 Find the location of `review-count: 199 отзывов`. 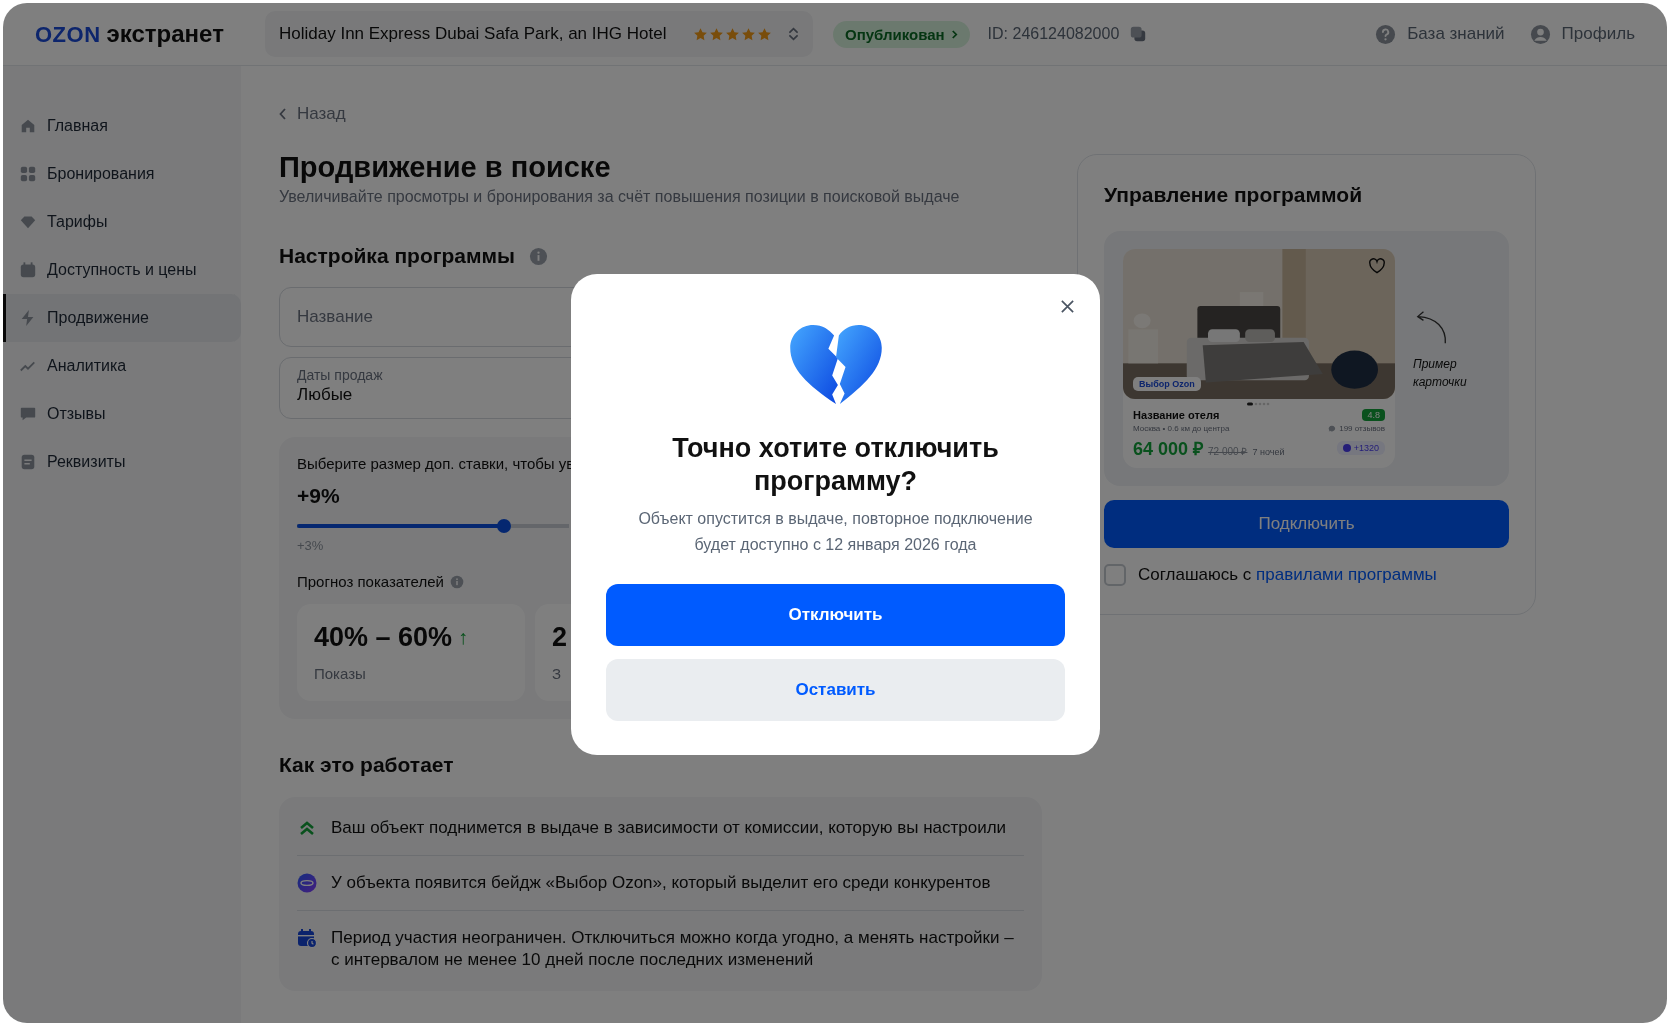

review-count: 199 отзывов is located at coordinates (1362, 428).